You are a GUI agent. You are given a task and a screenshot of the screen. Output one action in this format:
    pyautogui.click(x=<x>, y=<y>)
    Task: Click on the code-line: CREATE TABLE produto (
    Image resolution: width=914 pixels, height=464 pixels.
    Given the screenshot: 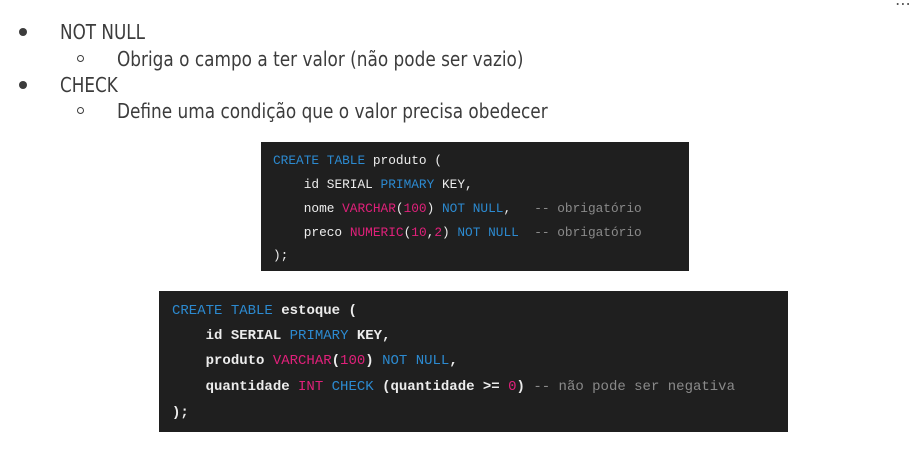 What is the action you would take?
    pyautogui.click(x=357, y=160)
    